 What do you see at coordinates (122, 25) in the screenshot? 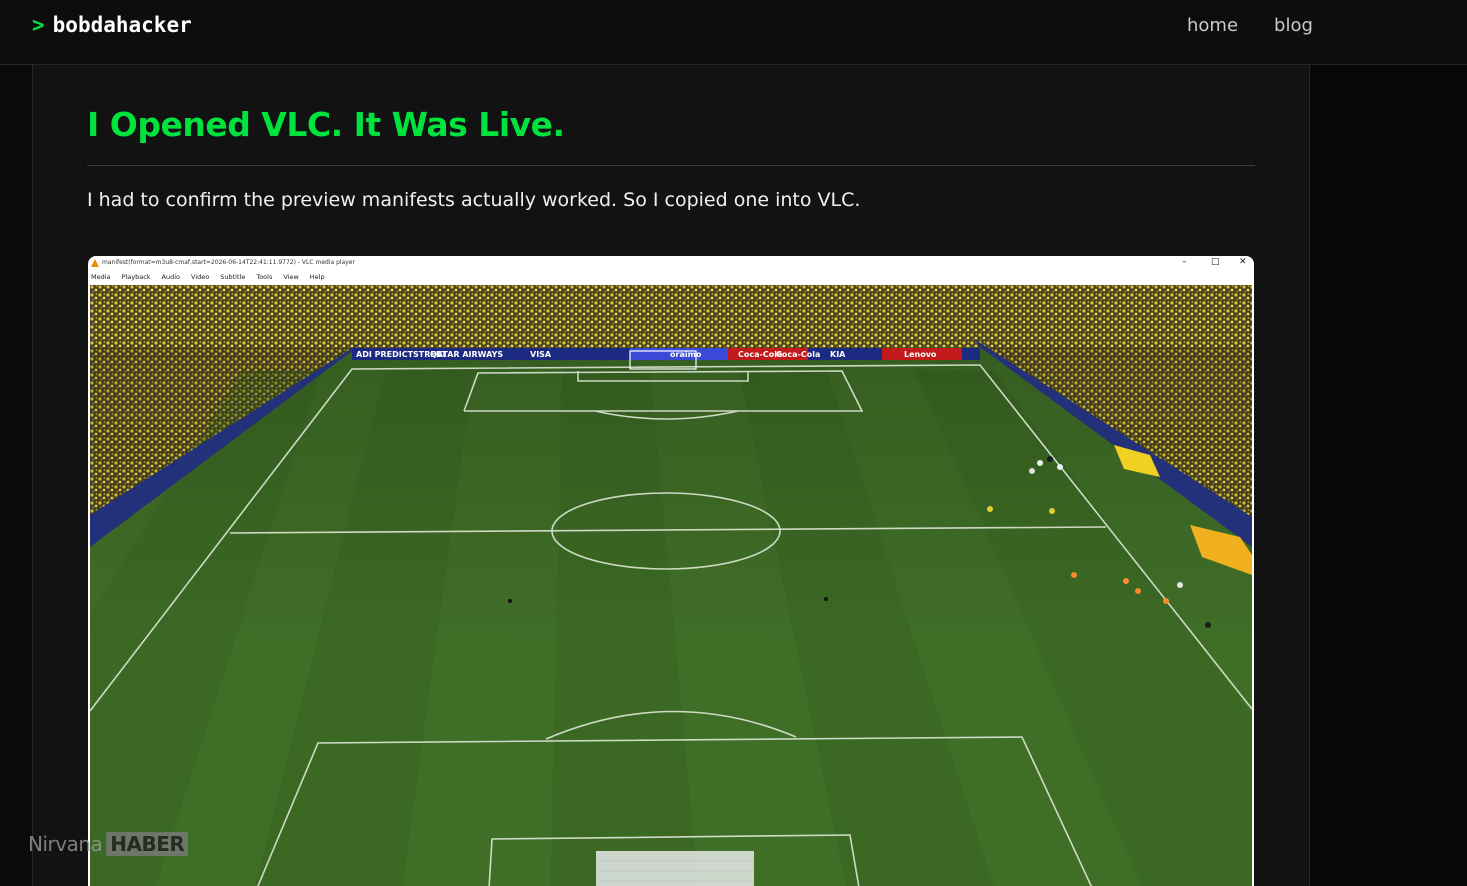
I see `site-name: bobdahacker` at bounding box center [122, 25].